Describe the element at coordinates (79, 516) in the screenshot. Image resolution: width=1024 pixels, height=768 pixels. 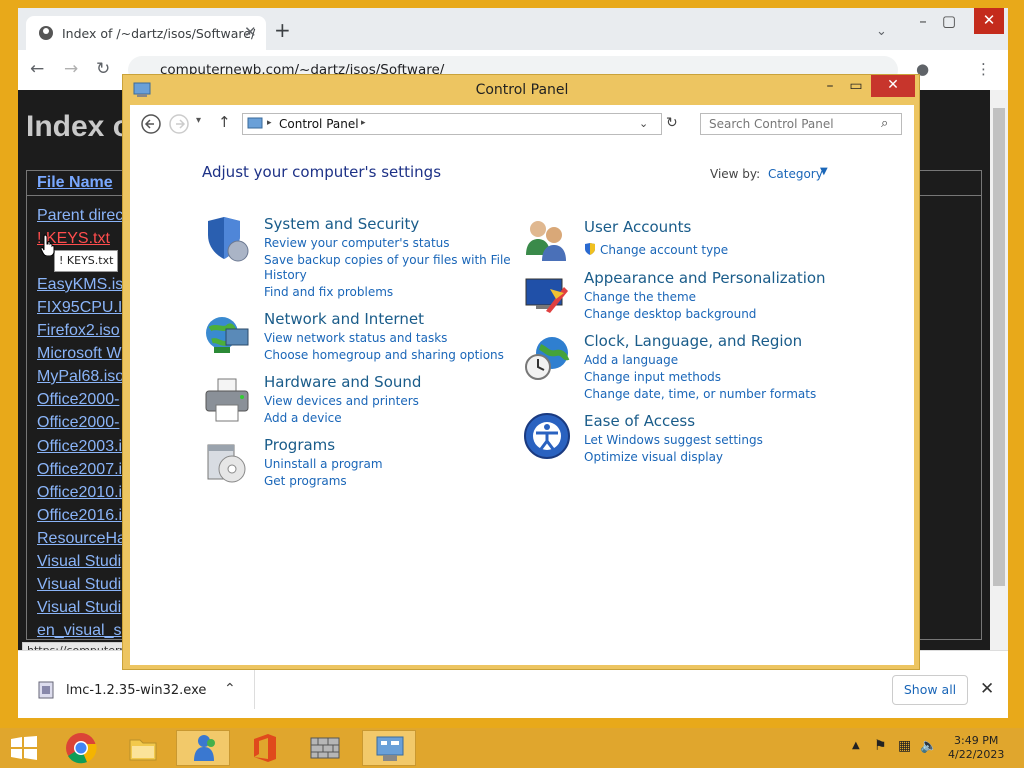
I see `file-link: Office2016.i` at that location.